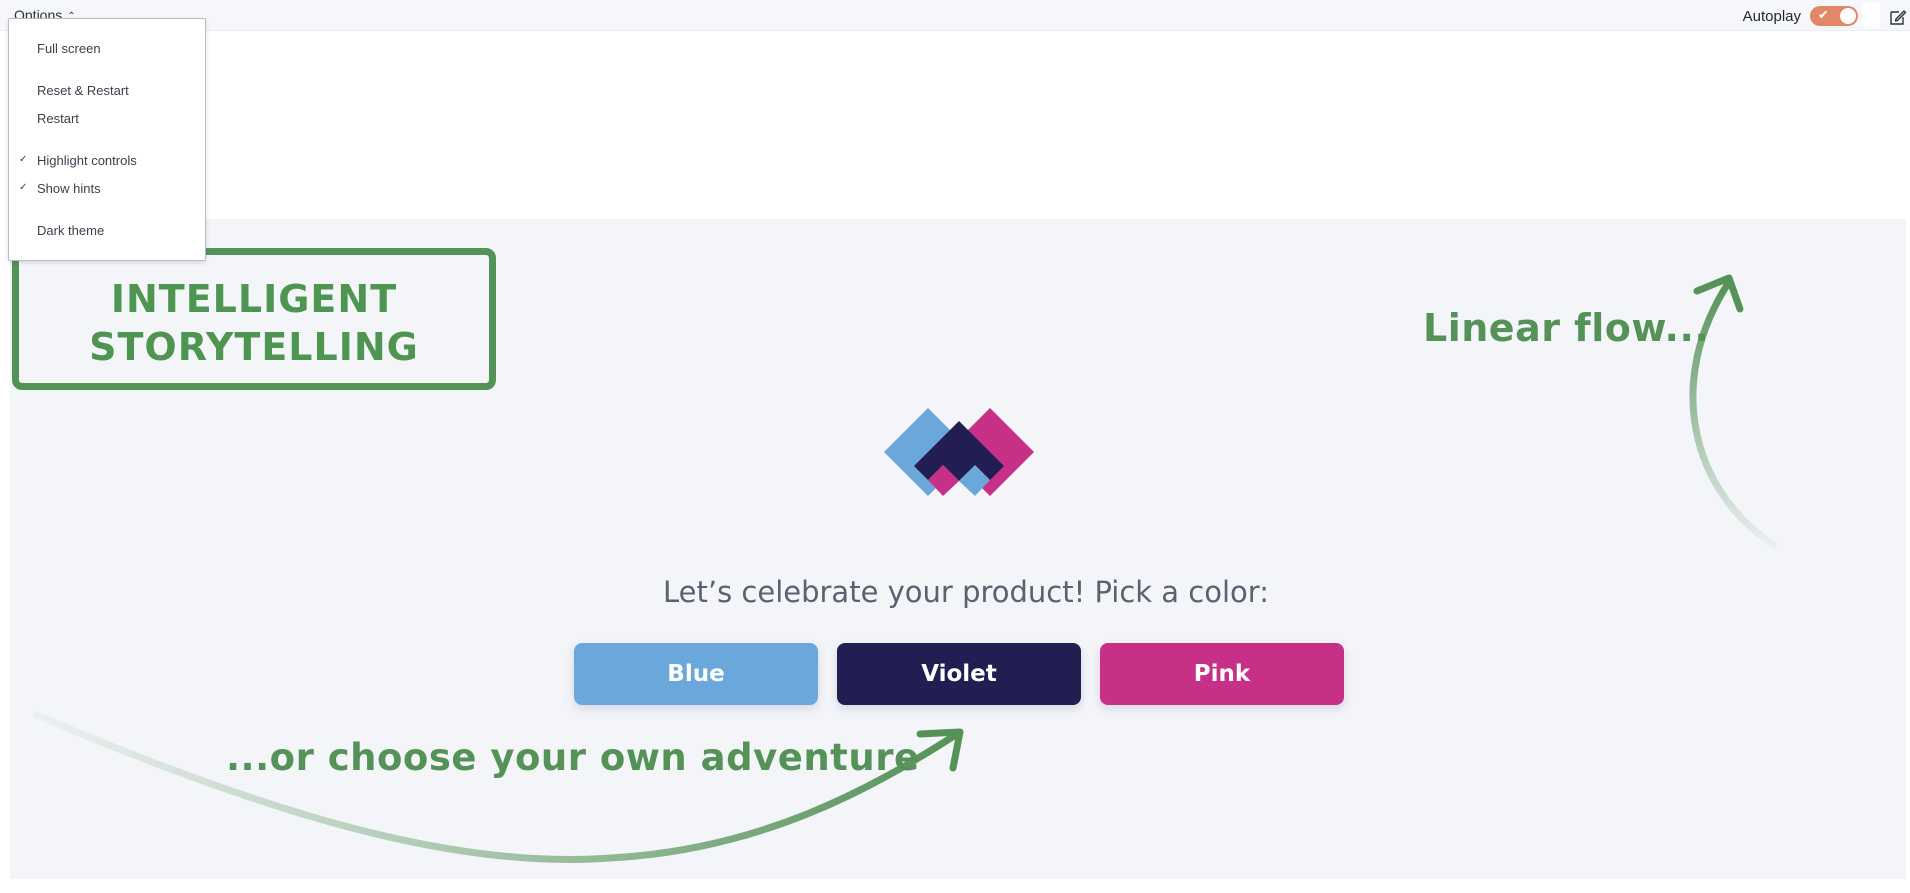 The width and height of the screenshot is (1910, 893). Describe the element at coordinates (959, 452) in the screenshot. I see `brand-logo-icon` at that location.